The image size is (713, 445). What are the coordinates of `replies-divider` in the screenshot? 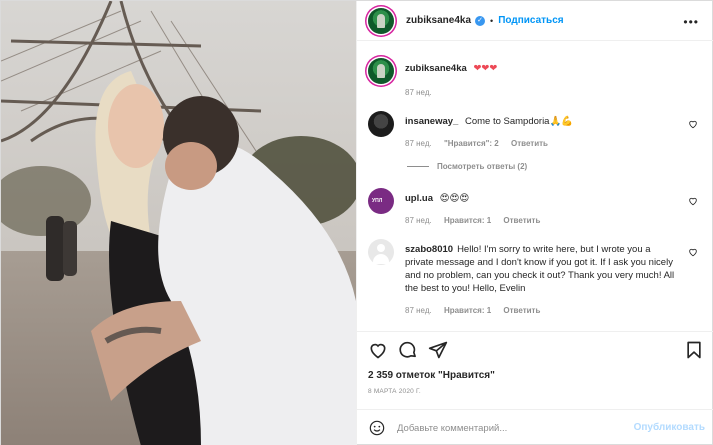 It's located at (418, 167).